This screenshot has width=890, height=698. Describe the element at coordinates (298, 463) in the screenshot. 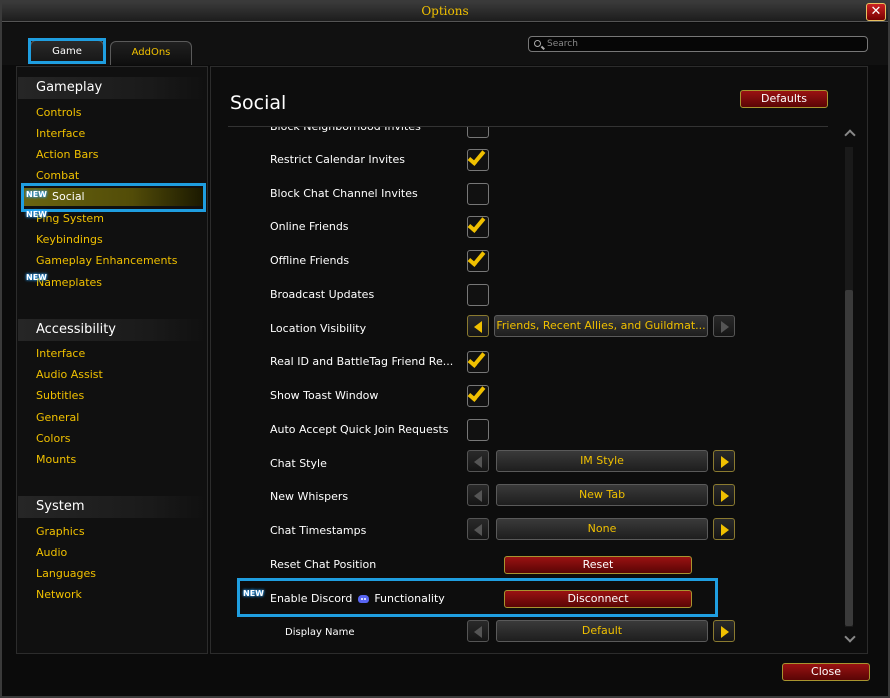

I see `label-chat-style: Chat Style` at that location.